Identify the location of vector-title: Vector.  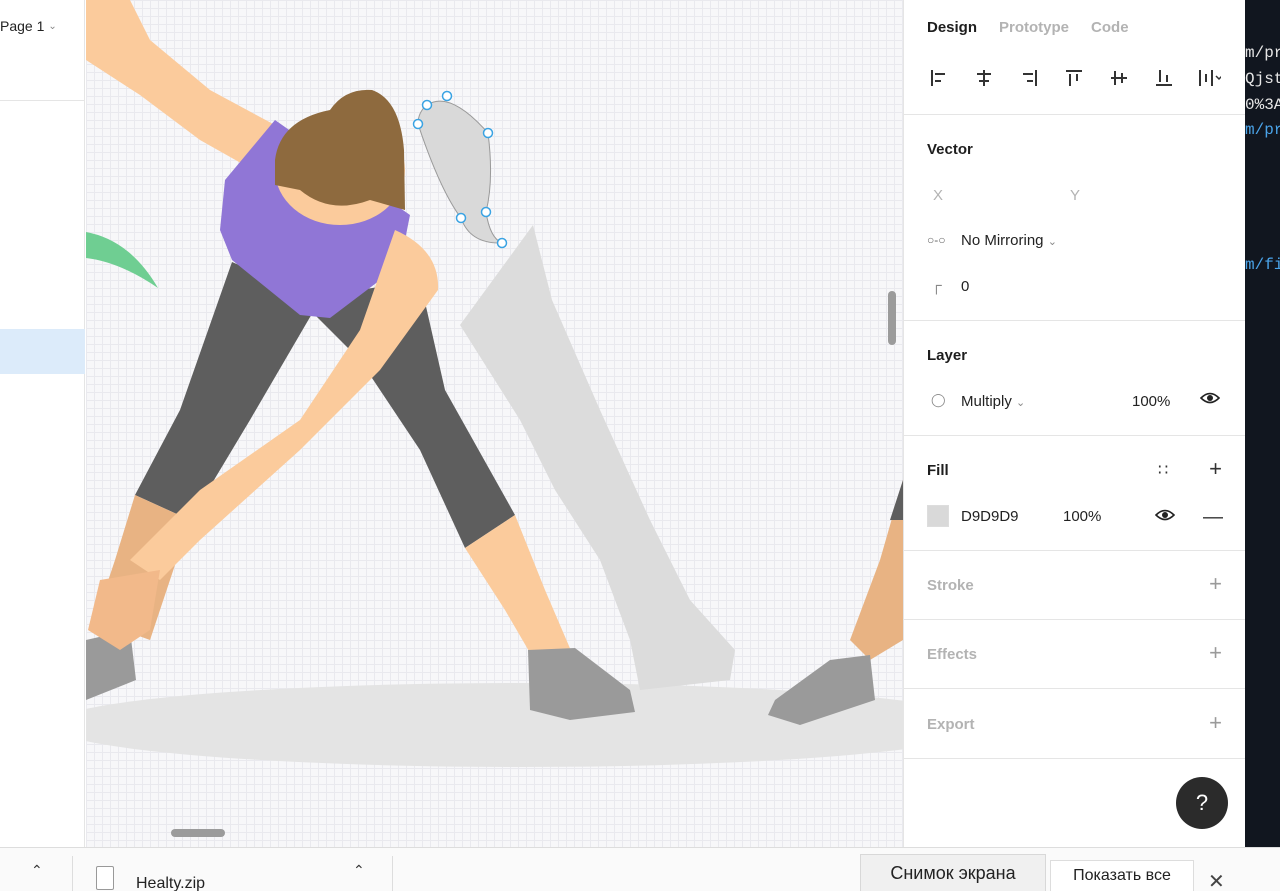
(950, 149).